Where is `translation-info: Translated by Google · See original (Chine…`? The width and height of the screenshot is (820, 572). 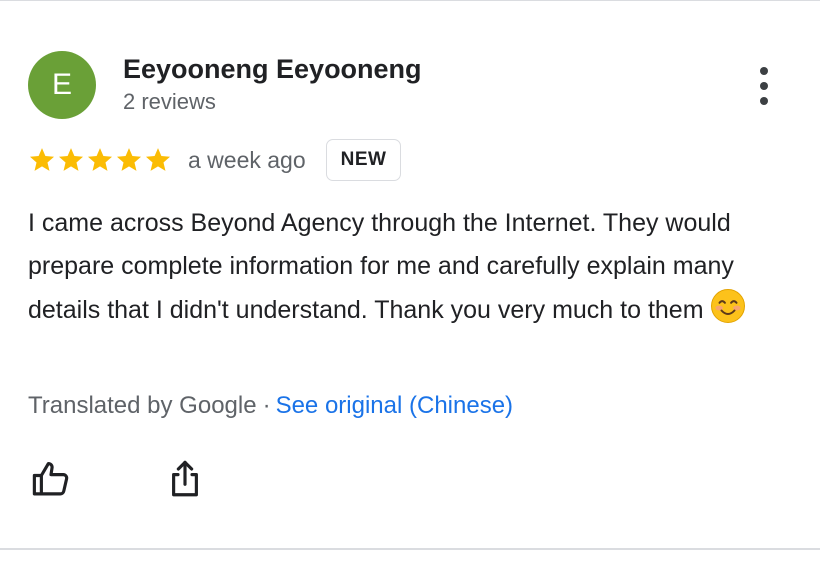 translation-info: Translated by Google · See original (Chine… is located at coordinates (270, 406).